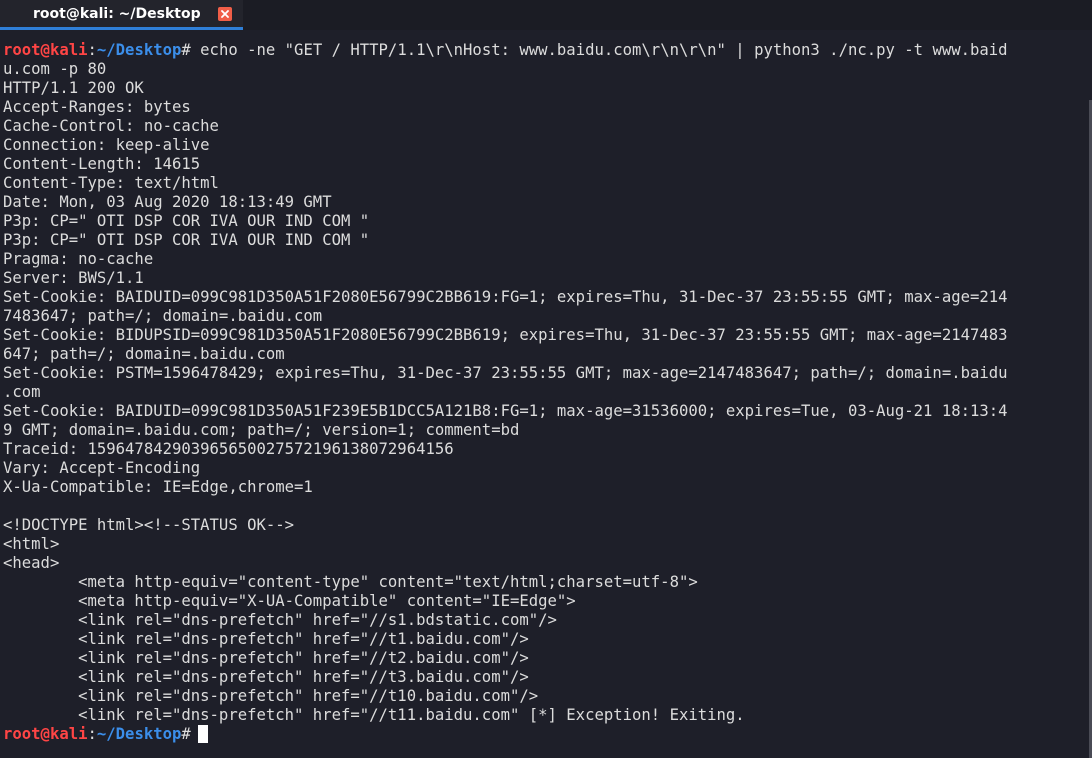 The image size is (1092, 758). What do you see at coordinates (163, 316) in the screenshot?
I see `output-line: 7483647; path=/; domain=.baidu.com` at bounding box center [163, 316].